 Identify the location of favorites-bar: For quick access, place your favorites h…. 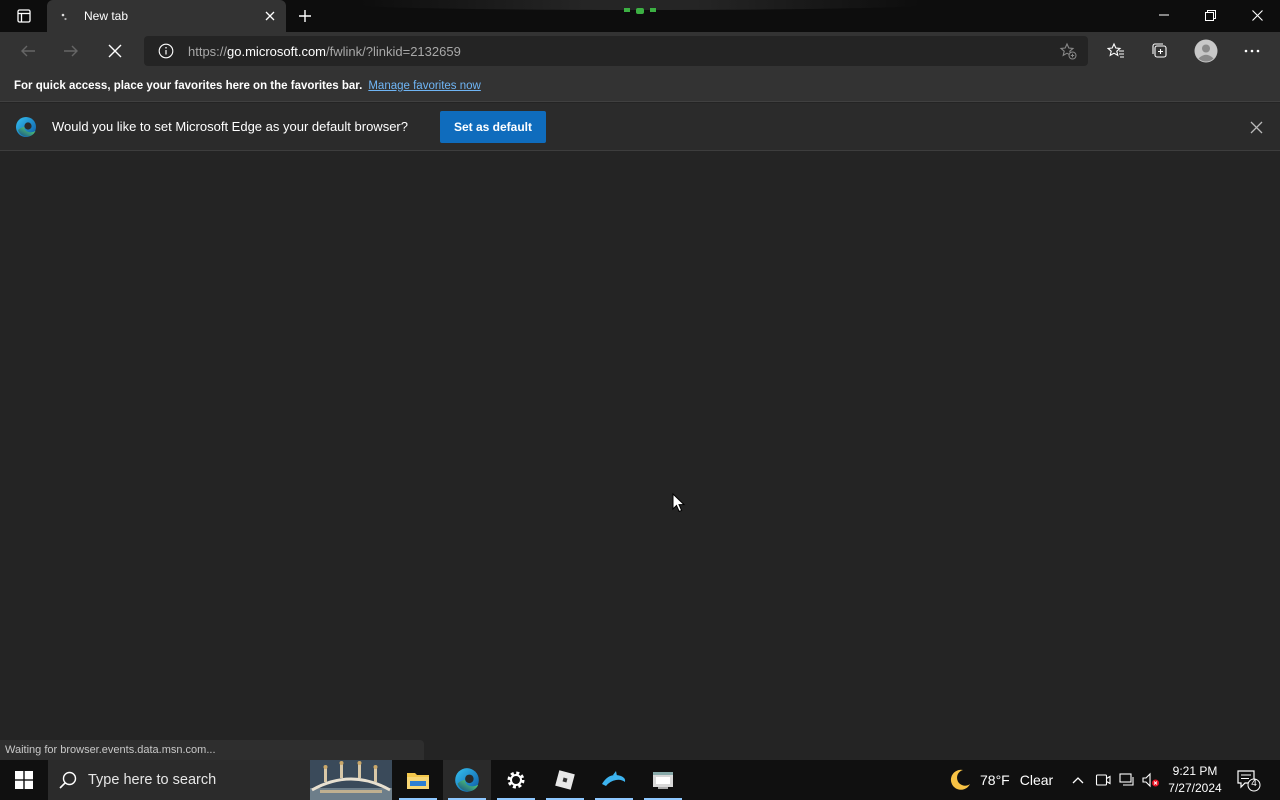
(640, 86).